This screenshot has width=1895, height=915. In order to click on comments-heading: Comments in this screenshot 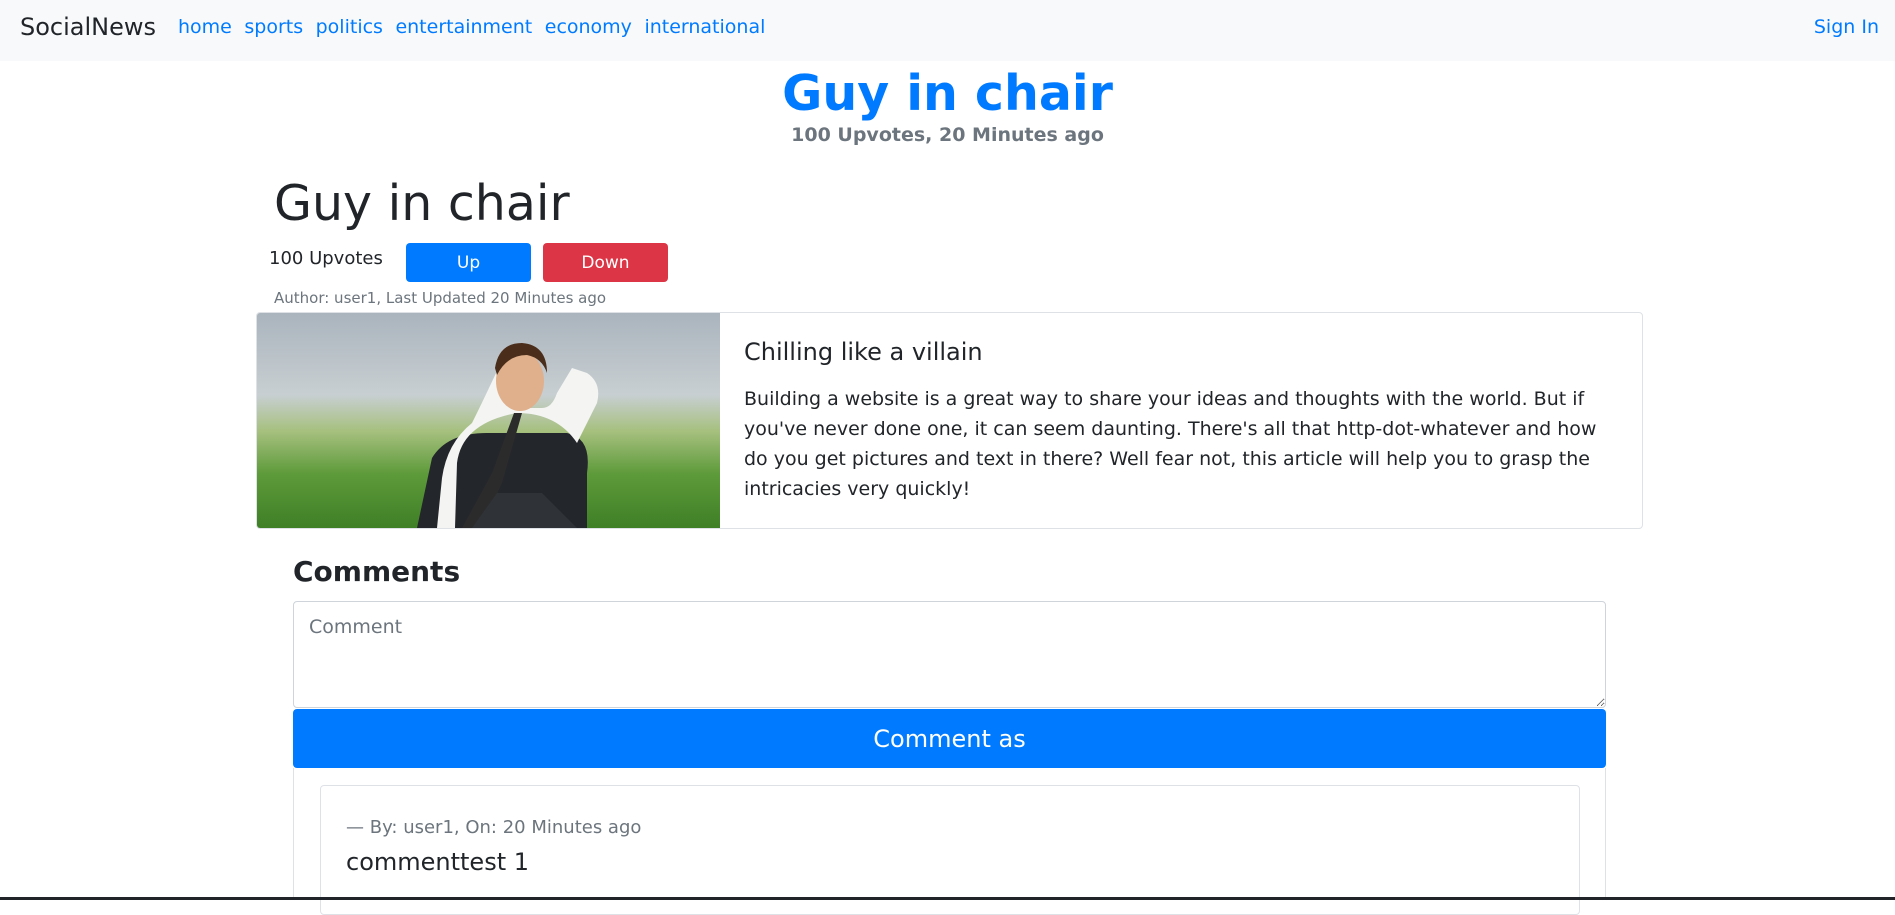, I will do `click(377, 571)`.